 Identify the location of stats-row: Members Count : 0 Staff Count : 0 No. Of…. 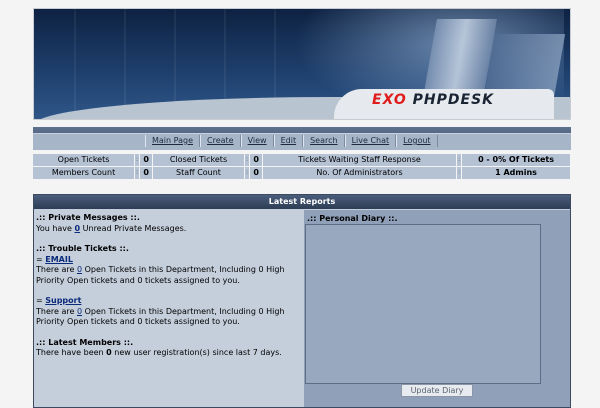
(302, 173).